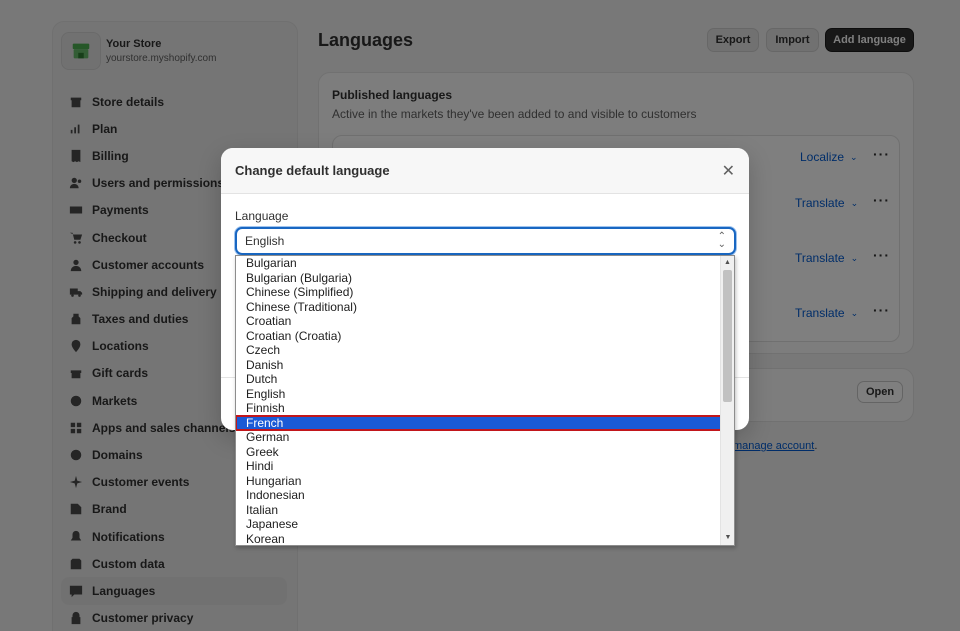 This screenshot has height=631, width=960. I want to click on language-select-value: English, so click(265, 241).